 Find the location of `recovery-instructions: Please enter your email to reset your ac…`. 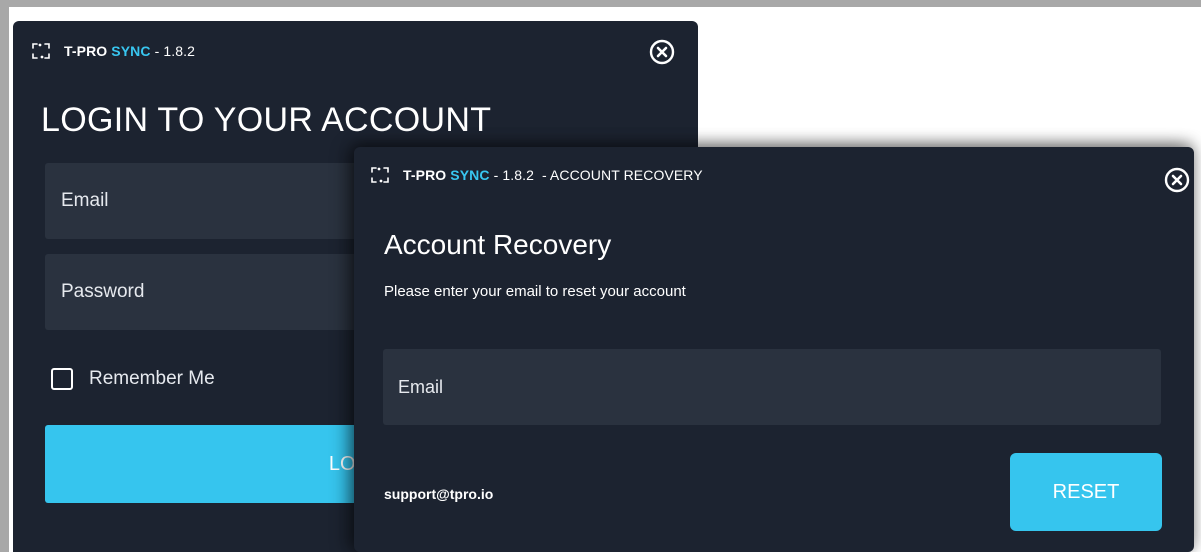

recovery-instructions: Please enter your email to reset your ac… is located at coordinates (535, 291).